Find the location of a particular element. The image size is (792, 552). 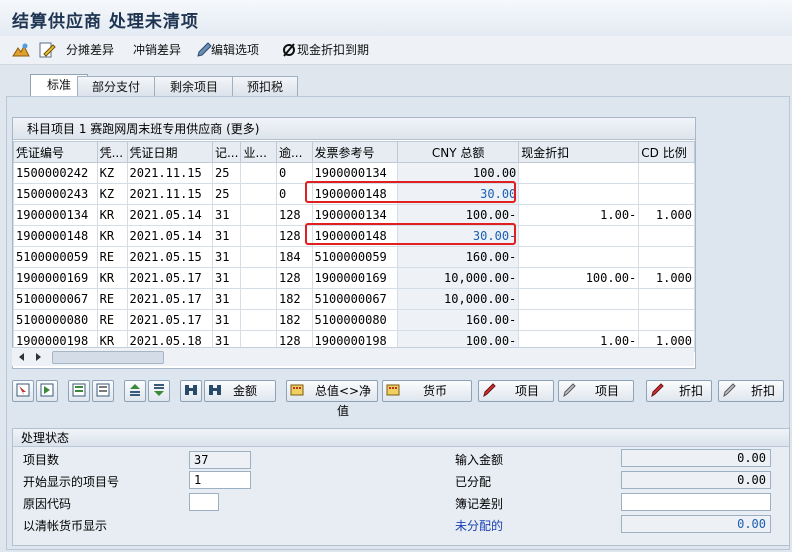

col-header-document-number: 凭证编号 is located at coordinates (55, 152).